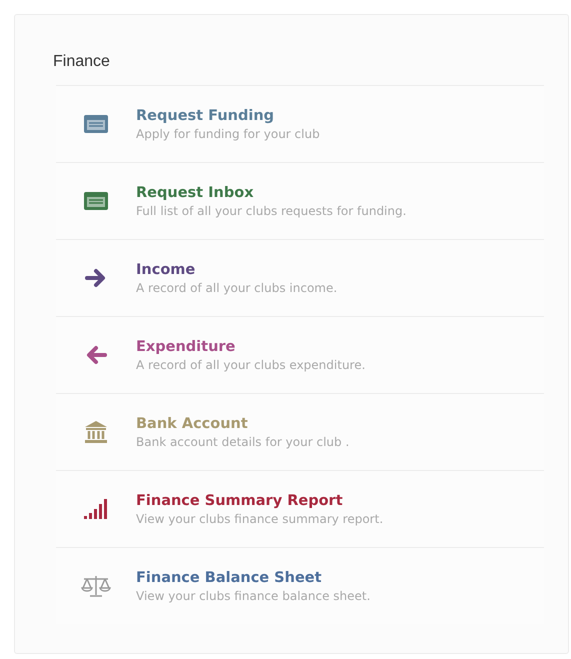 The image size is (571, 659). What do you see at coordinates (229, 578) in the screenshot?
I see `item-title: Finance Balance Sheet` at bounding box center [229, 578].